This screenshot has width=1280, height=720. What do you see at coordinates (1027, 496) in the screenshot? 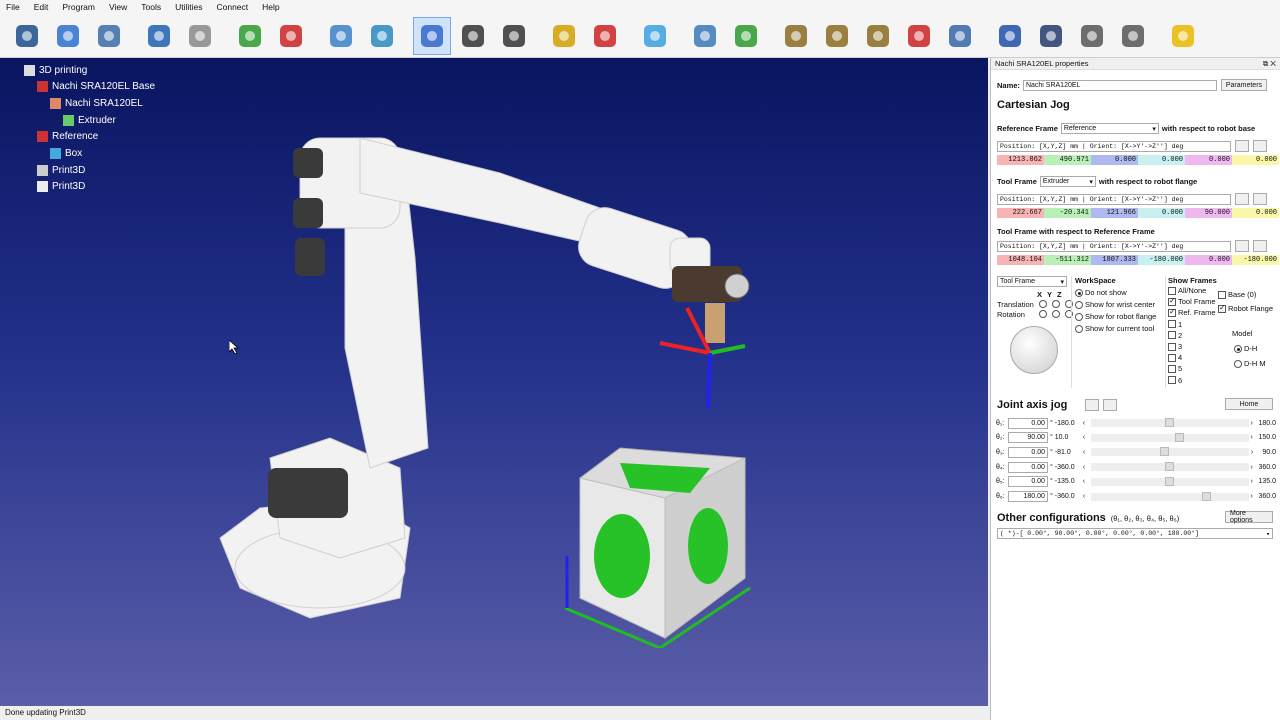
I see `joint-value-input: 180.00` at bounding box center [1027, 496].